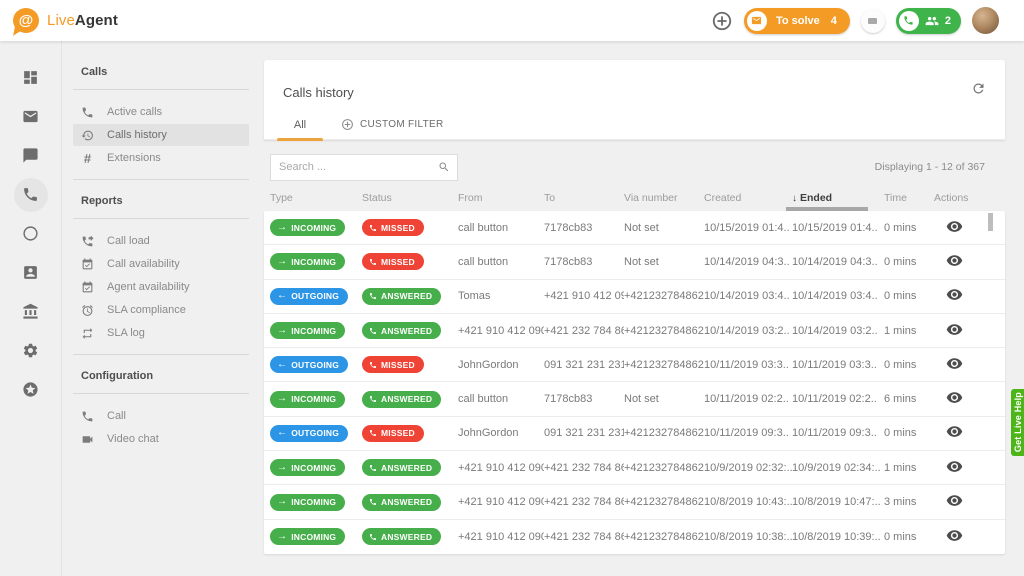 This screenshot has height=576, width=1024. I want to click on star-circle-icon, so click(30, 389).